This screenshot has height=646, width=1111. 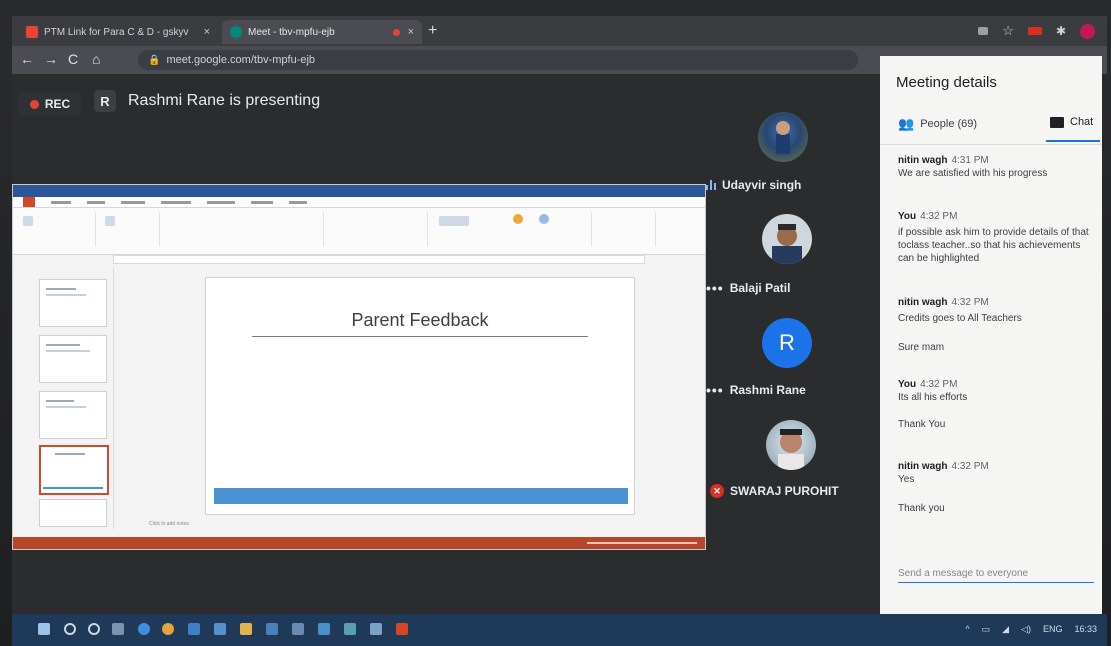 I want to click on file-explorer-icon, so click(x=246, y=629).